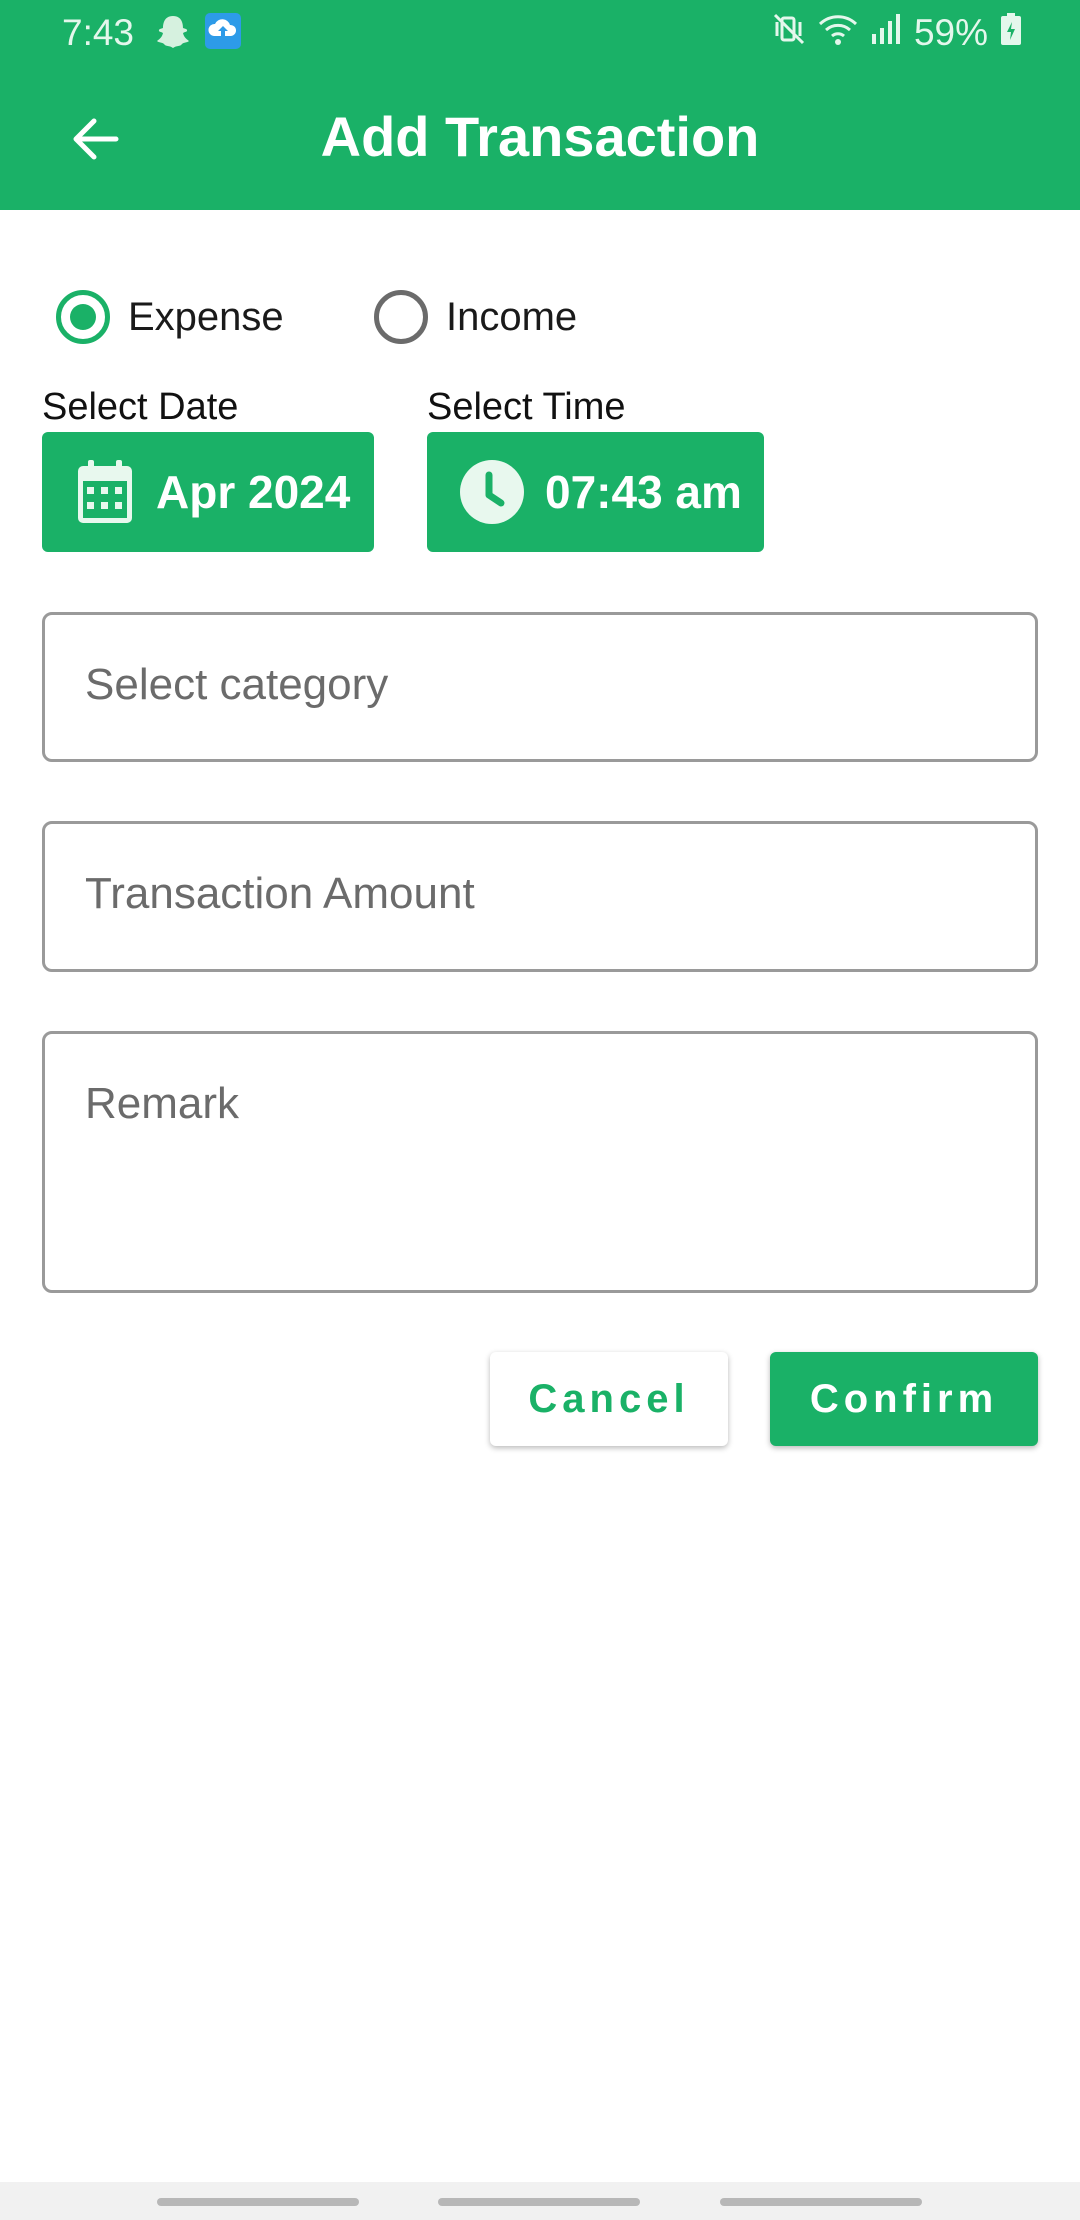  I want to click on radio-expense: Expense, so click(170, 317).